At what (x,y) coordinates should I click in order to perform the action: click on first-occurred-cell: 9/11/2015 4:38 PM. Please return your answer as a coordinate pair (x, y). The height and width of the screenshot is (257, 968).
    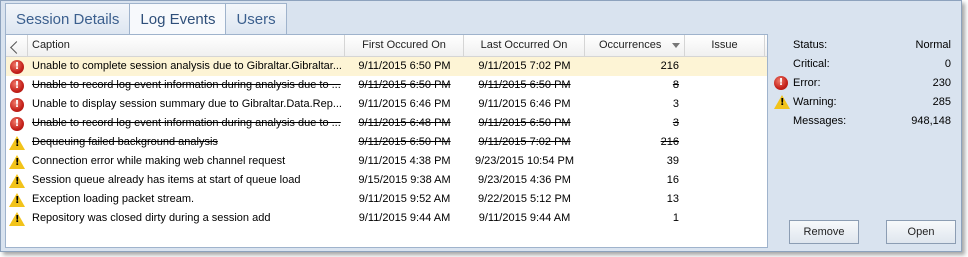
    Looking at the image, I should click on (404, 161).